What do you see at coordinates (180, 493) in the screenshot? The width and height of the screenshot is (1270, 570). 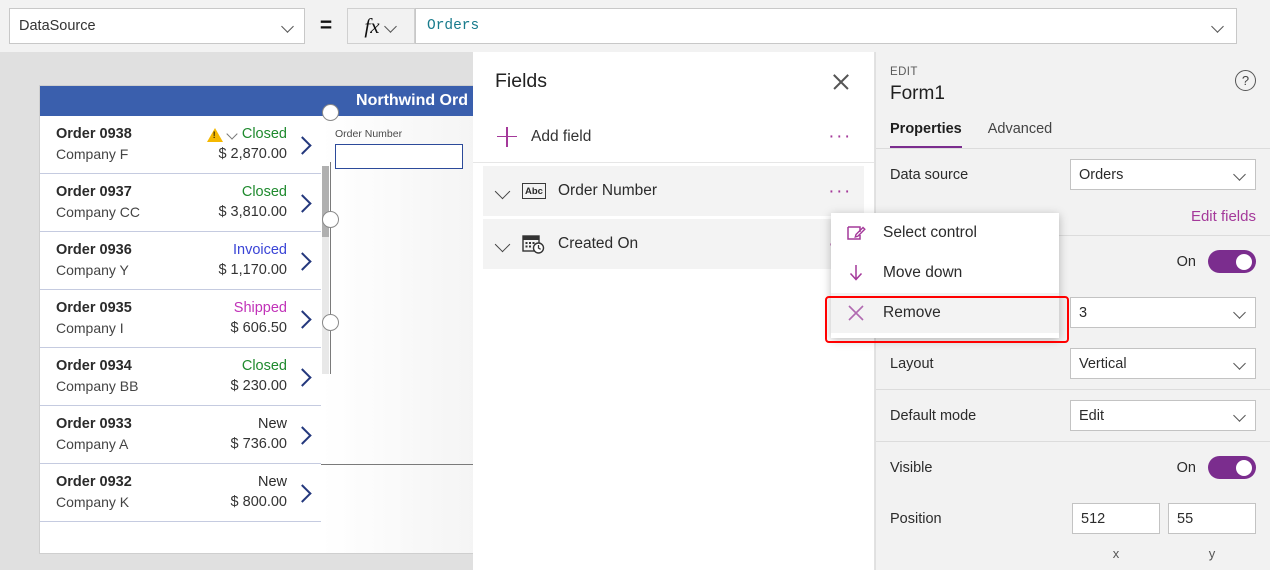 I see `gallery-row: Order 0932 Company K New $ 800.00` at bounding box center [180, 493].